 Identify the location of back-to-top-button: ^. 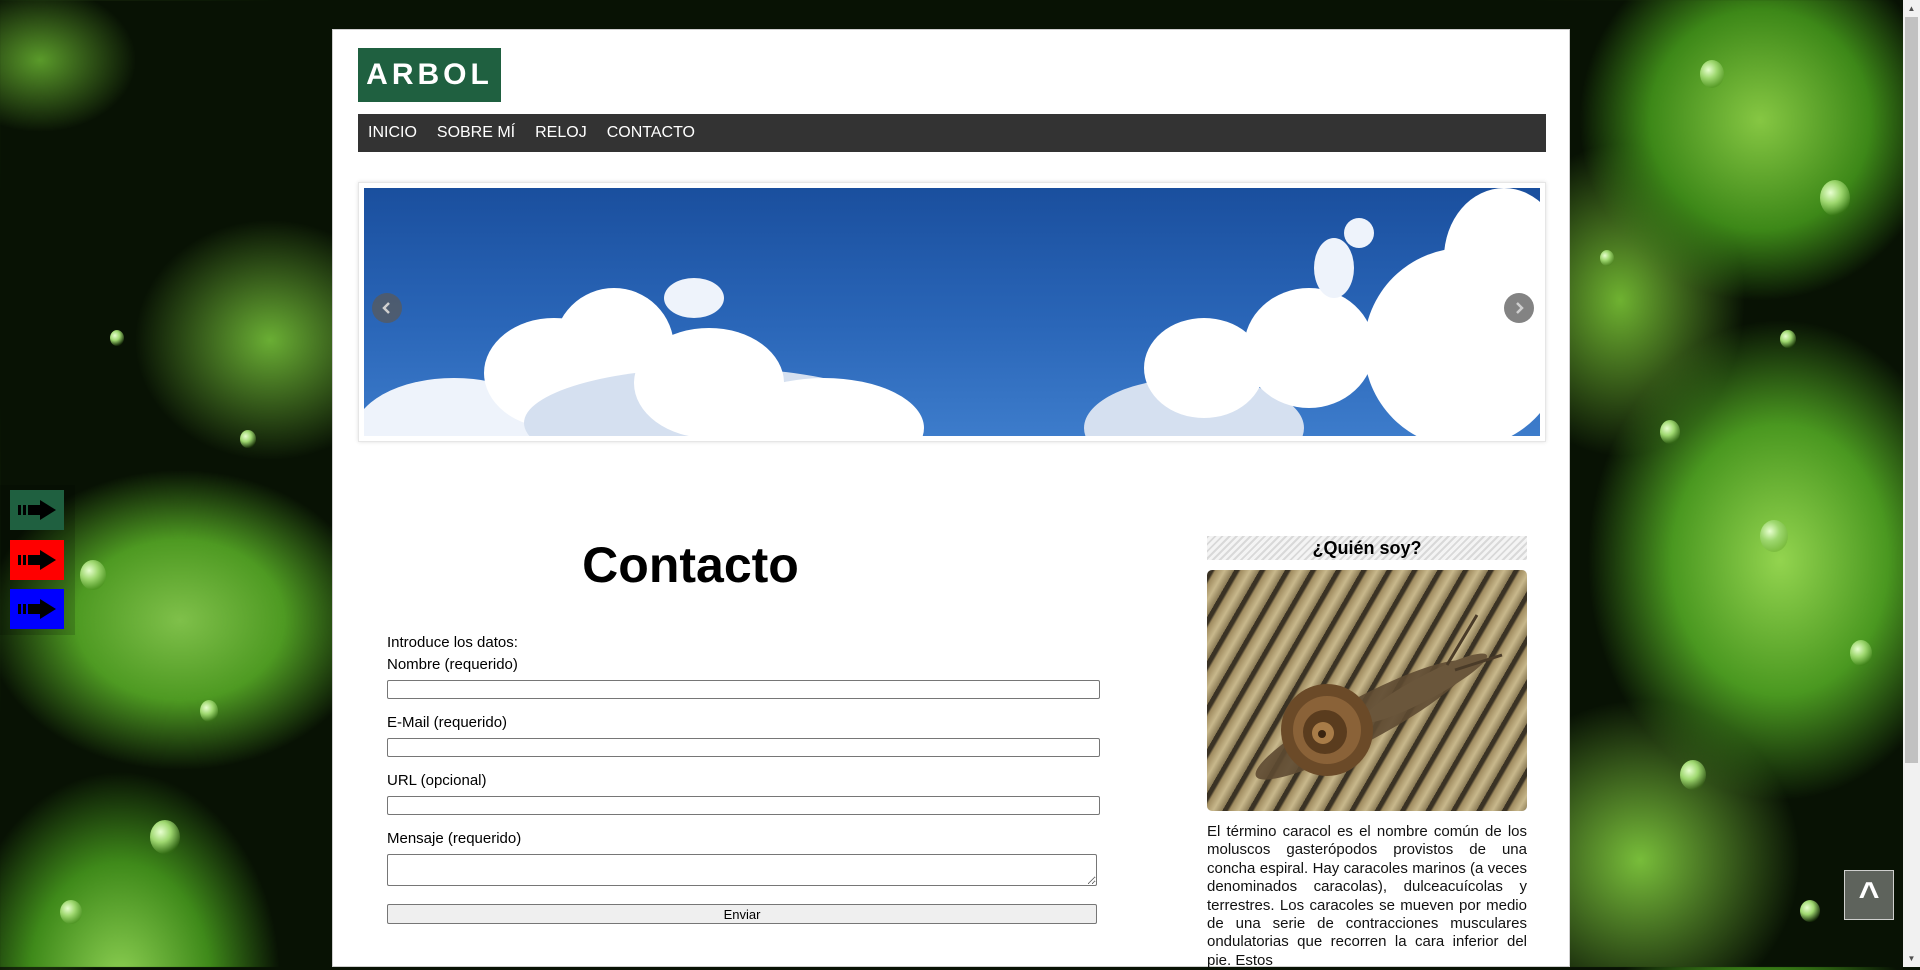
(1869, 895).